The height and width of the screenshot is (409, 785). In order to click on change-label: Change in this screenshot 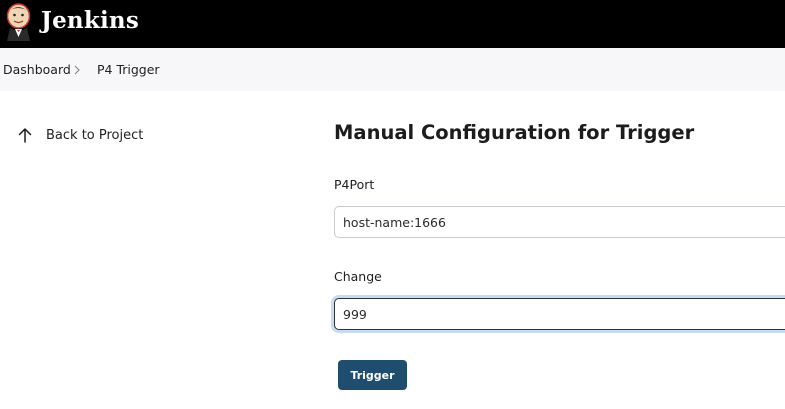, I will do `click(358, 276)`.